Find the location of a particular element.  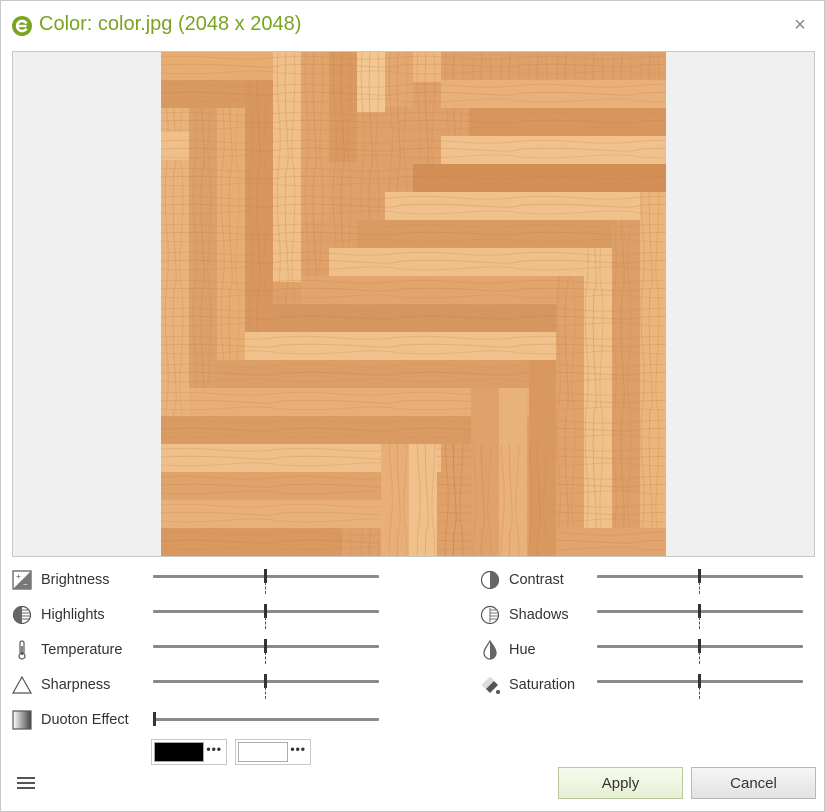

gradient-icon is located at coordinates (22, 720).